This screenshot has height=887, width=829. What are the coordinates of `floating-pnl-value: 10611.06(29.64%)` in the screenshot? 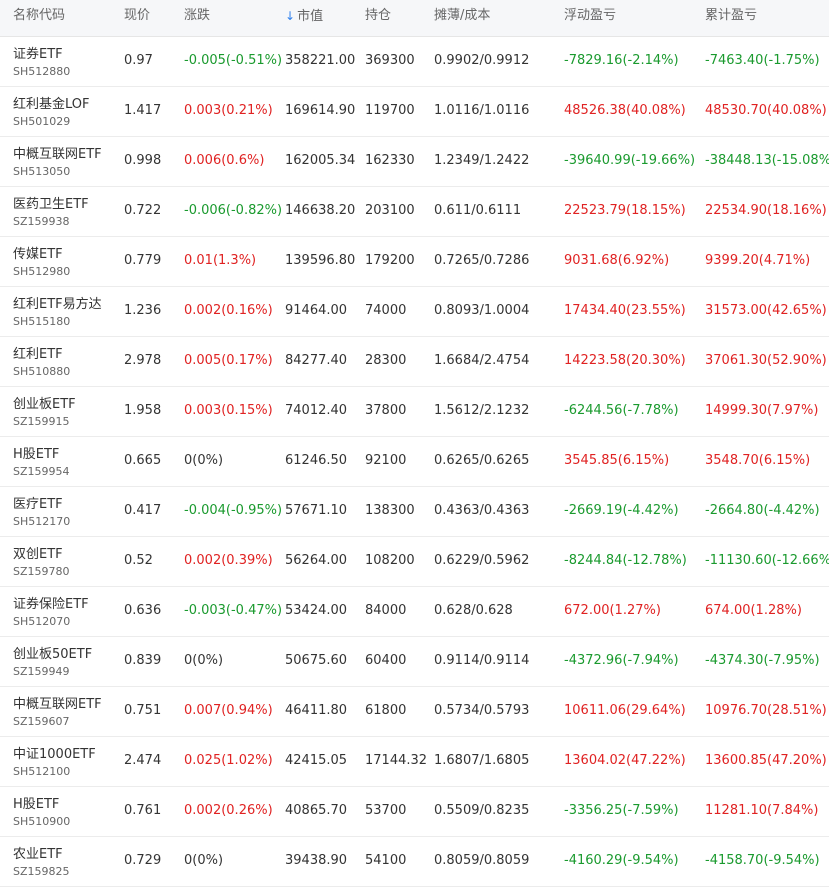 It's located at (625, 710).